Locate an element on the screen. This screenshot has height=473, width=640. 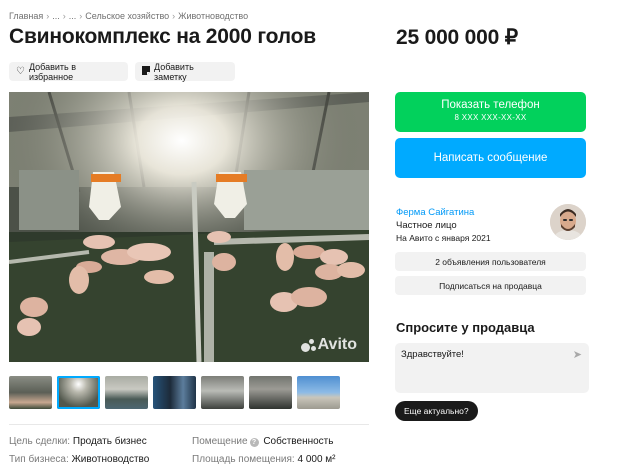
avito-watermark-text: Avito is located at coordinates (337, 344).